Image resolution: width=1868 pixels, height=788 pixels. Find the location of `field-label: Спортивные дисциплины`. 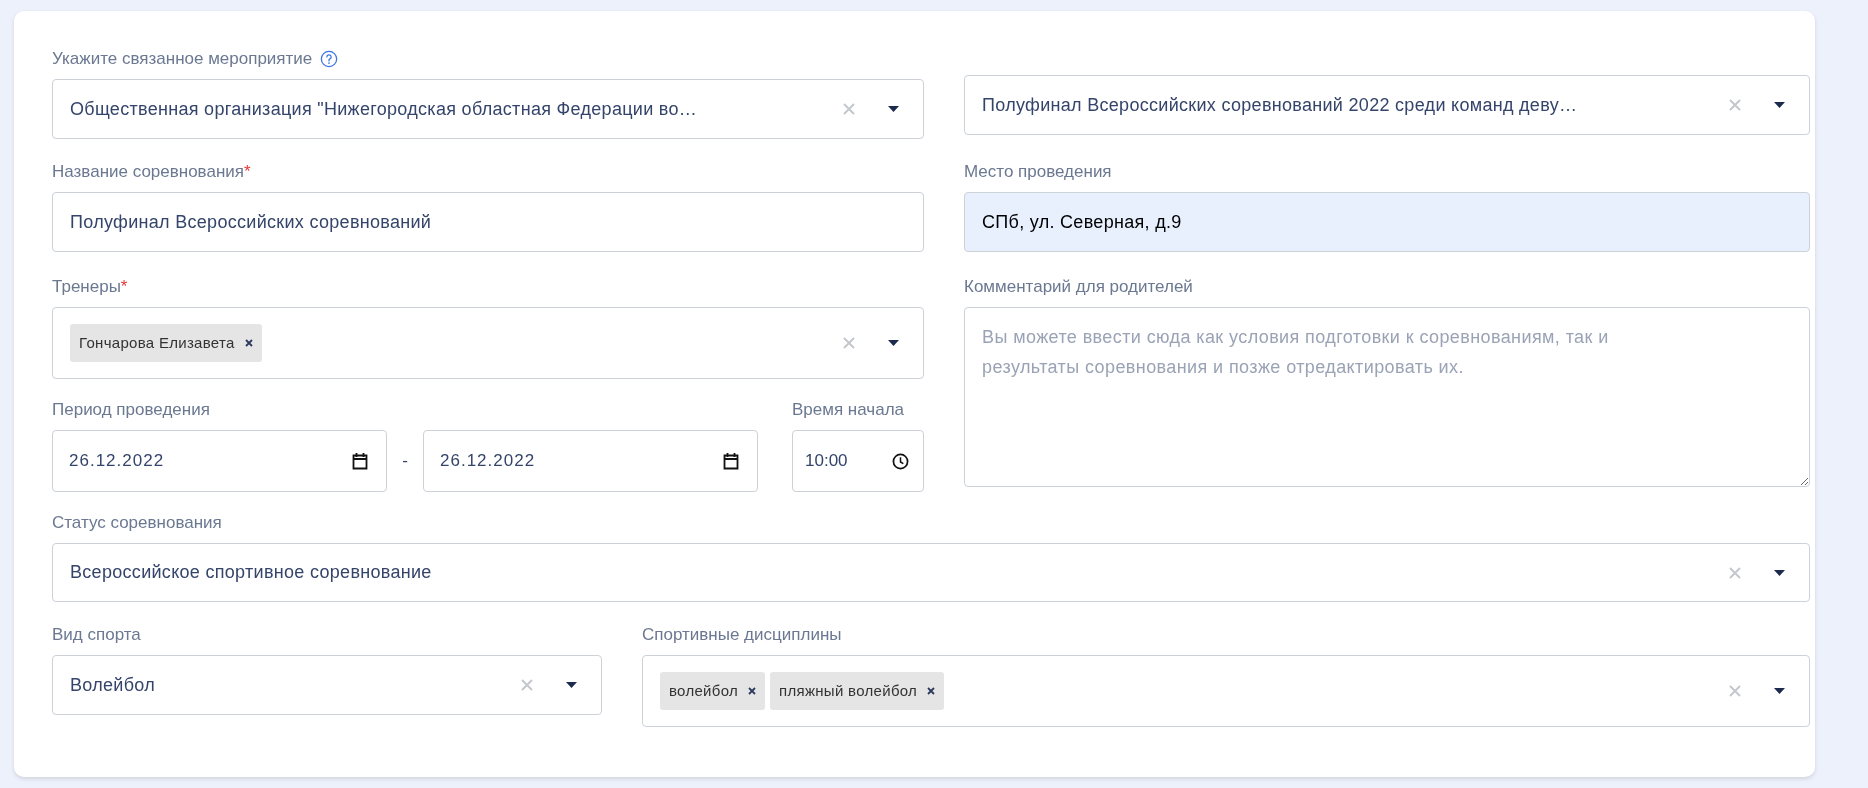

field-label: Спортивные дисциплины is located at coordinates (742, 635).